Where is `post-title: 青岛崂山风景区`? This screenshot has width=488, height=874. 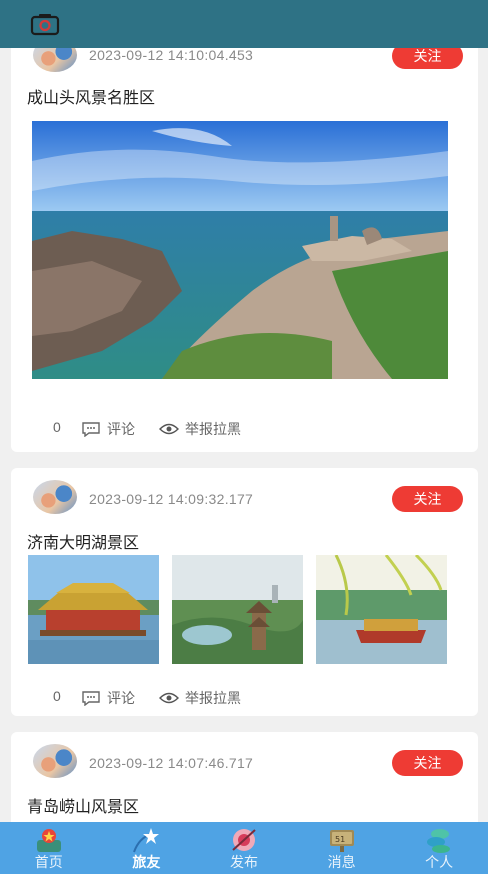
post-title: 青岛崂山风景区 is located at coordinates (83, 807).